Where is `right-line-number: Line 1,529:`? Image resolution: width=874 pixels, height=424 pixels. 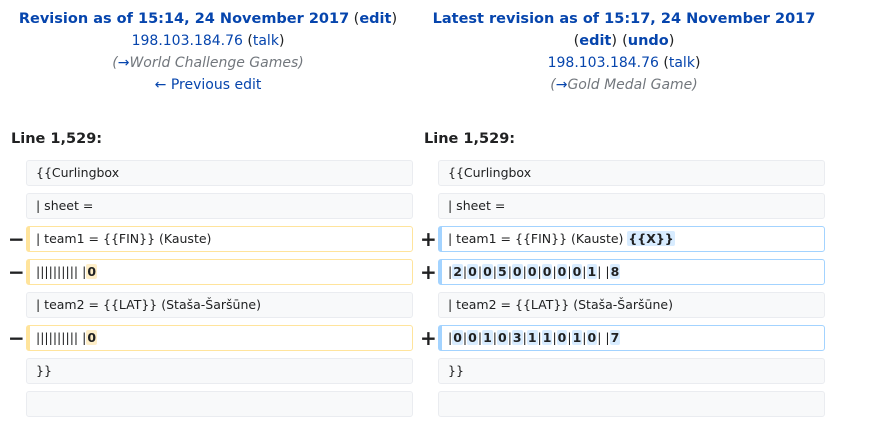 right-line-number: Line 1,529: is located at coordinates (470, 139).